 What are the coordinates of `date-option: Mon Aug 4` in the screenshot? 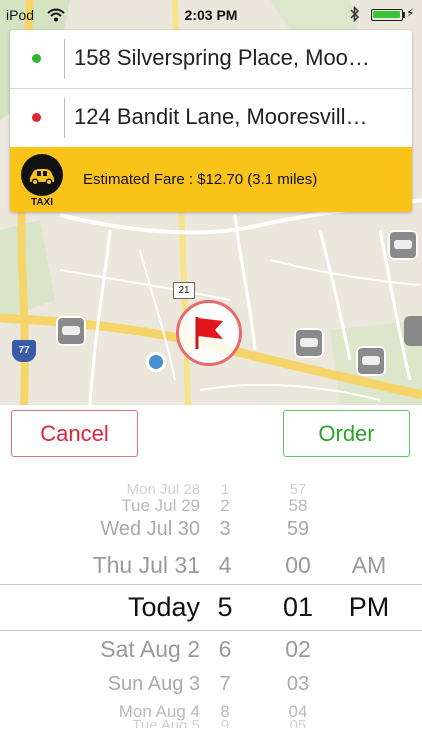 It's located at (110, 712).